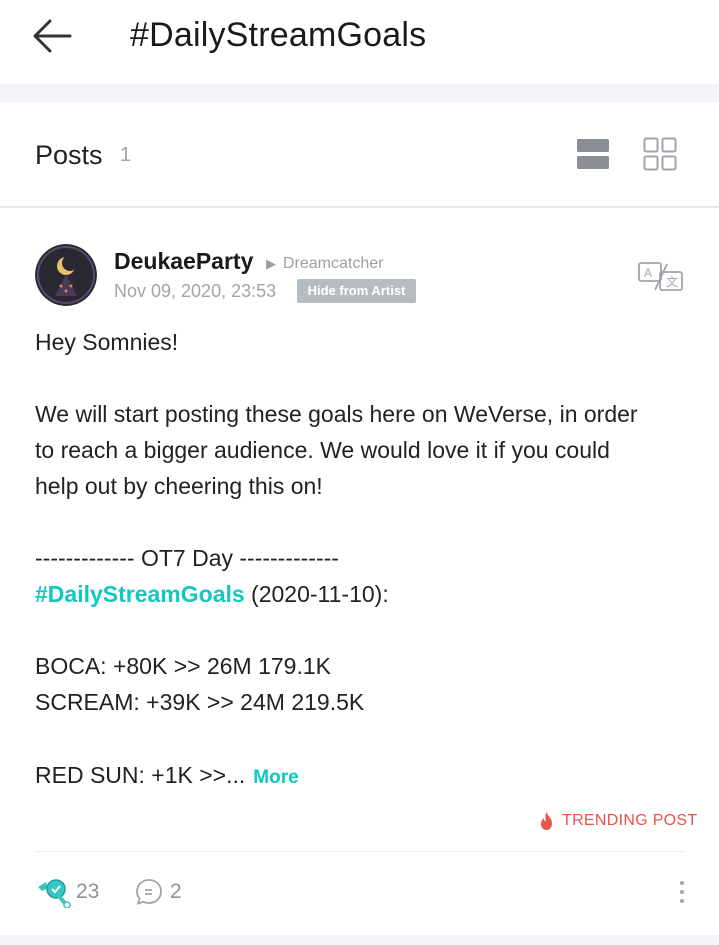 This screenshot has height=945, width=719. I want to click on comment-icon, so click(149, 892).